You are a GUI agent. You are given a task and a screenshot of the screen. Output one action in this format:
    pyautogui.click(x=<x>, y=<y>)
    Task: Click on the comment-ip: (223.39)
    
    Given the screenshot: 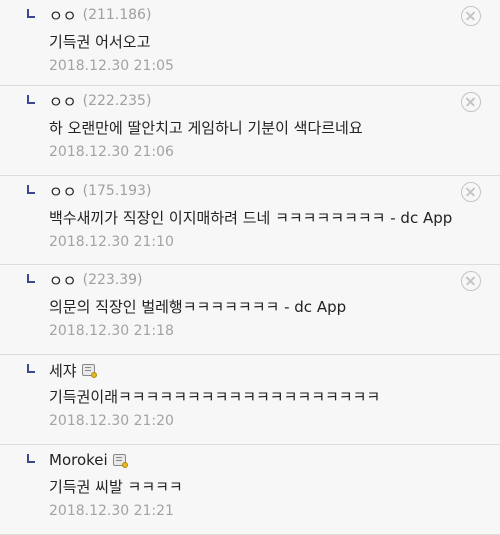 What is the action you would take?
    pyautogui.click(x=112, y=280)
    